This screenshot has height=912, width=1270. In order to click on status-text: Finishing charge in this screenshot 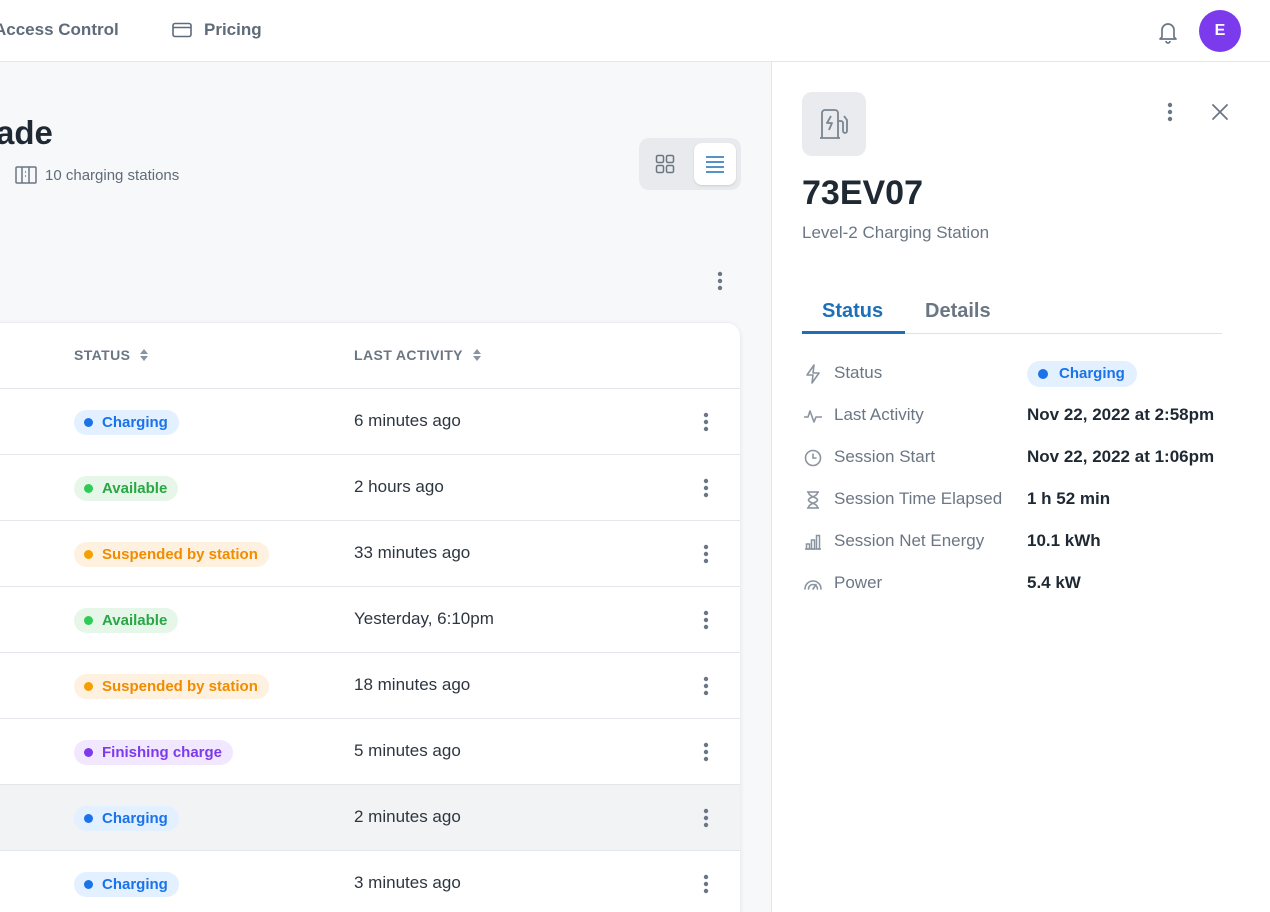, I will do `click(162, 752)`.